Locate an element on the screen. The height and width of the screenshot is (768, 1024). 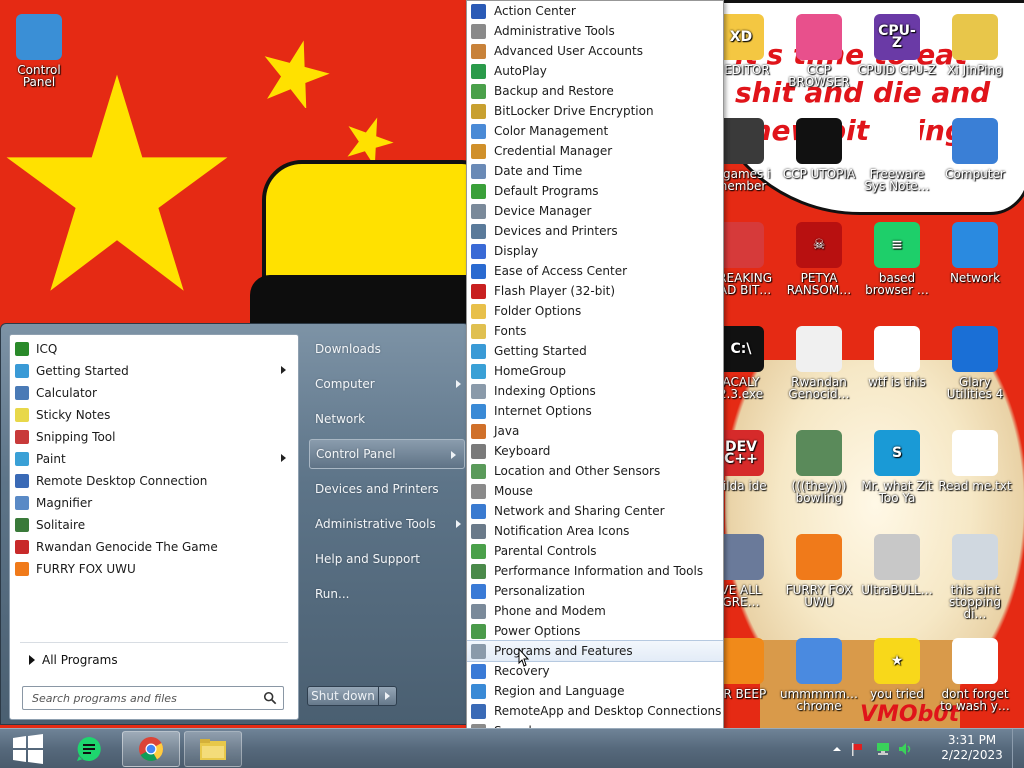
all-programs-button: All Programs is located at coordinates (152, 660).